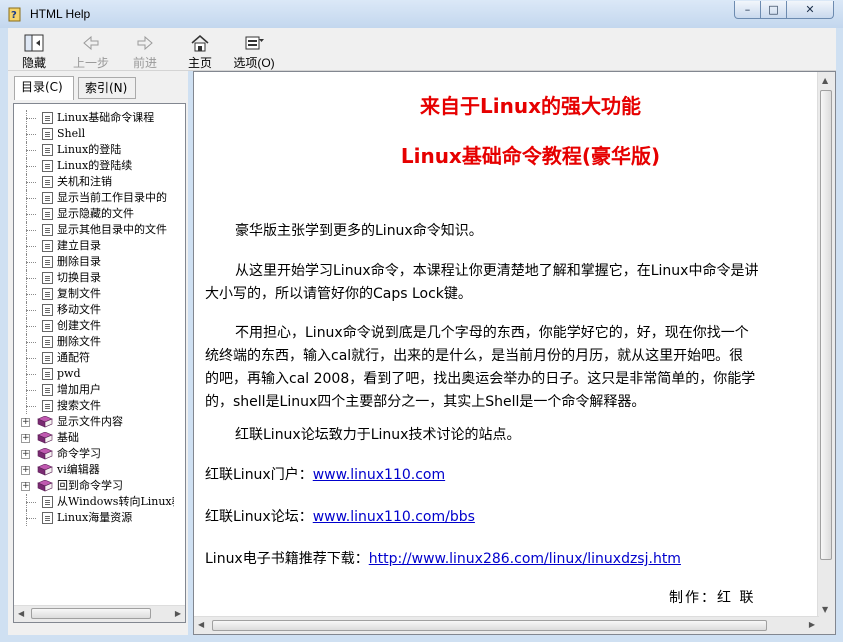 This screenshot has width=843, height=642. What do you see at coordinates (94, 294) in the screenshot?
I see `tree-page-item: 复制文件` at bounding box center [94, 294].